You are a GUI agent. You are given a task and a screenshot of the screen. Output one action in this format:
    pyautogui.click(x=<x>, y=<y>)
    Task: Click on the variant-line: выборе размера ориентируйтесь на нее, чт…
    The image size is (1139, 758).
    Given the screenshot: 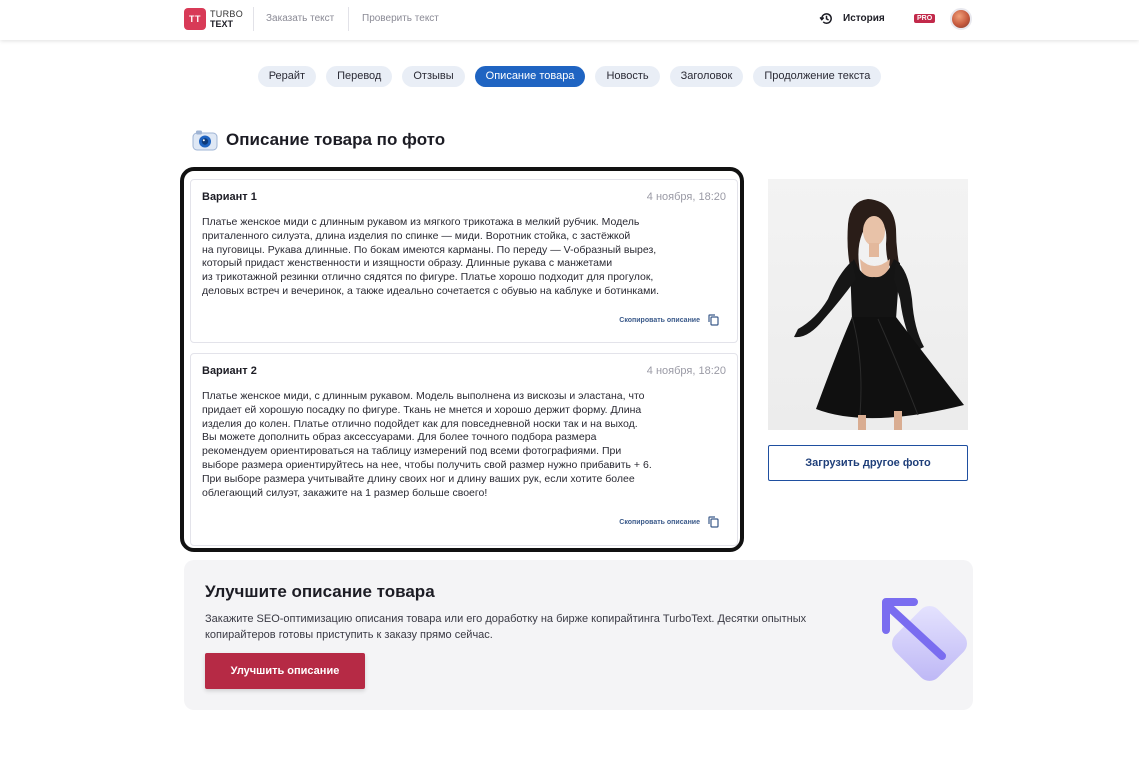 What is the action you would take?
    pyautogui.click(x=427, y=464)
    